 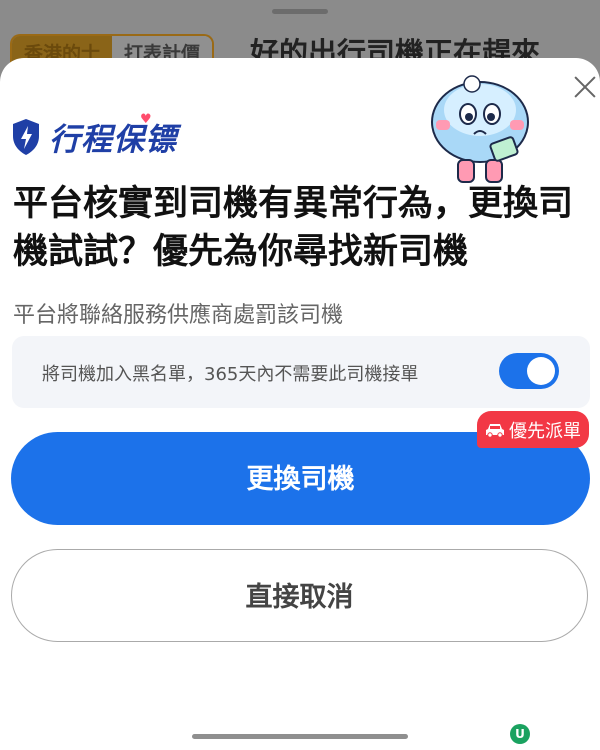 I want to click on mascot-illustration, so click(x=480, y=129).